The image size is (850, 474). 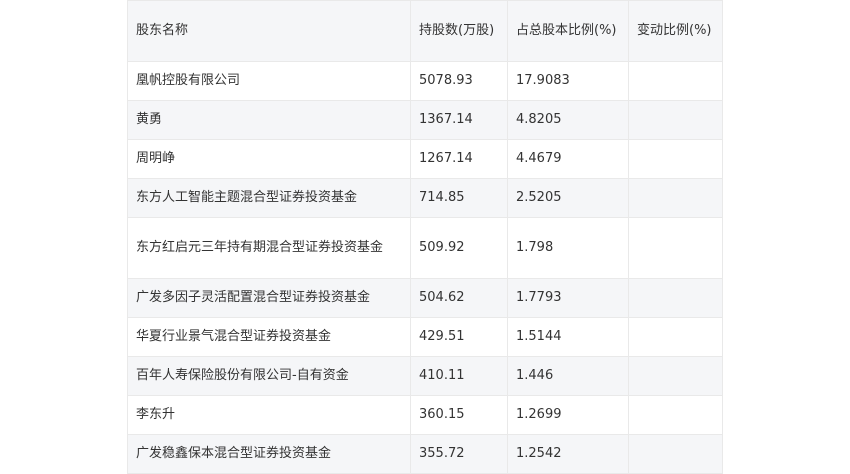 I want to click on cell-shares-held: 360.15, so click(x=459, y=415).